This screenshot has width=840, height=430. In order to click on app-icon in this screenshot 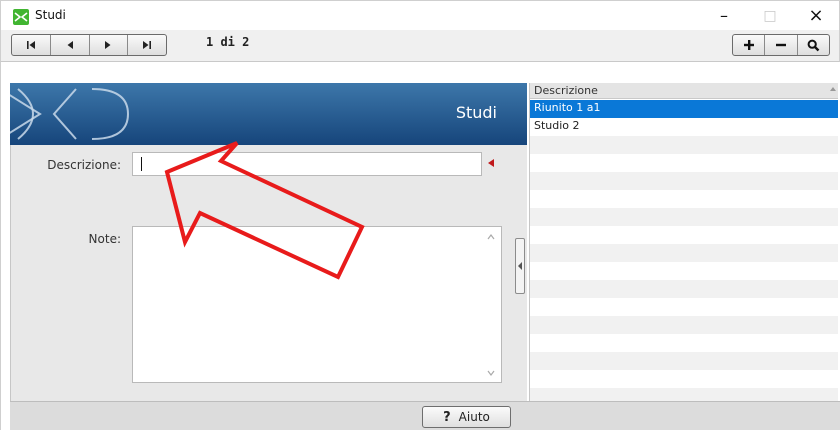, I will do `click(21, 17)`.